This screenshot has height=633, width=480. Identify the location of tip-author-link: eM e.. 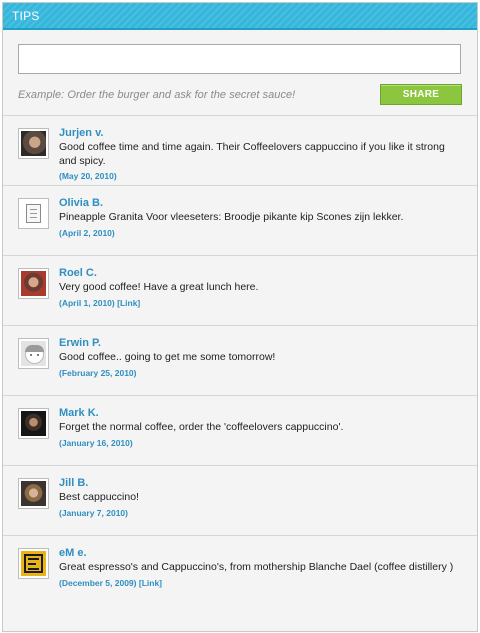
(261, 553).